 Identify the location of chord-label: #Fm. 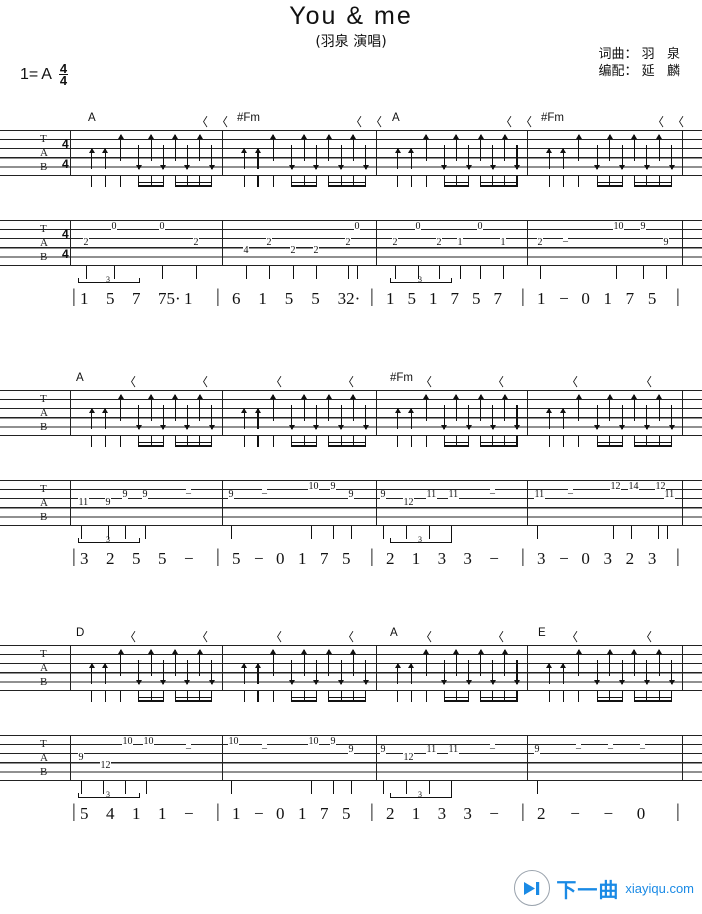
(248, 118).